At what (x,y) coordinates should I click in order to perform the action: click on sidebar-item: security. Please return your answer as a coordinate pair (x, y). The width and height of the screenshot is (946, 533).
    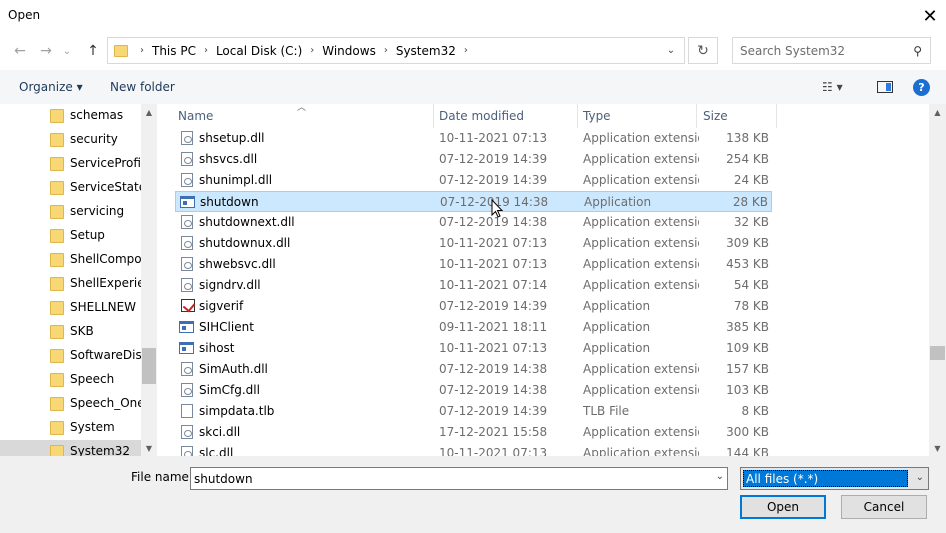
    Looking at the image, I should click on (70, 140).